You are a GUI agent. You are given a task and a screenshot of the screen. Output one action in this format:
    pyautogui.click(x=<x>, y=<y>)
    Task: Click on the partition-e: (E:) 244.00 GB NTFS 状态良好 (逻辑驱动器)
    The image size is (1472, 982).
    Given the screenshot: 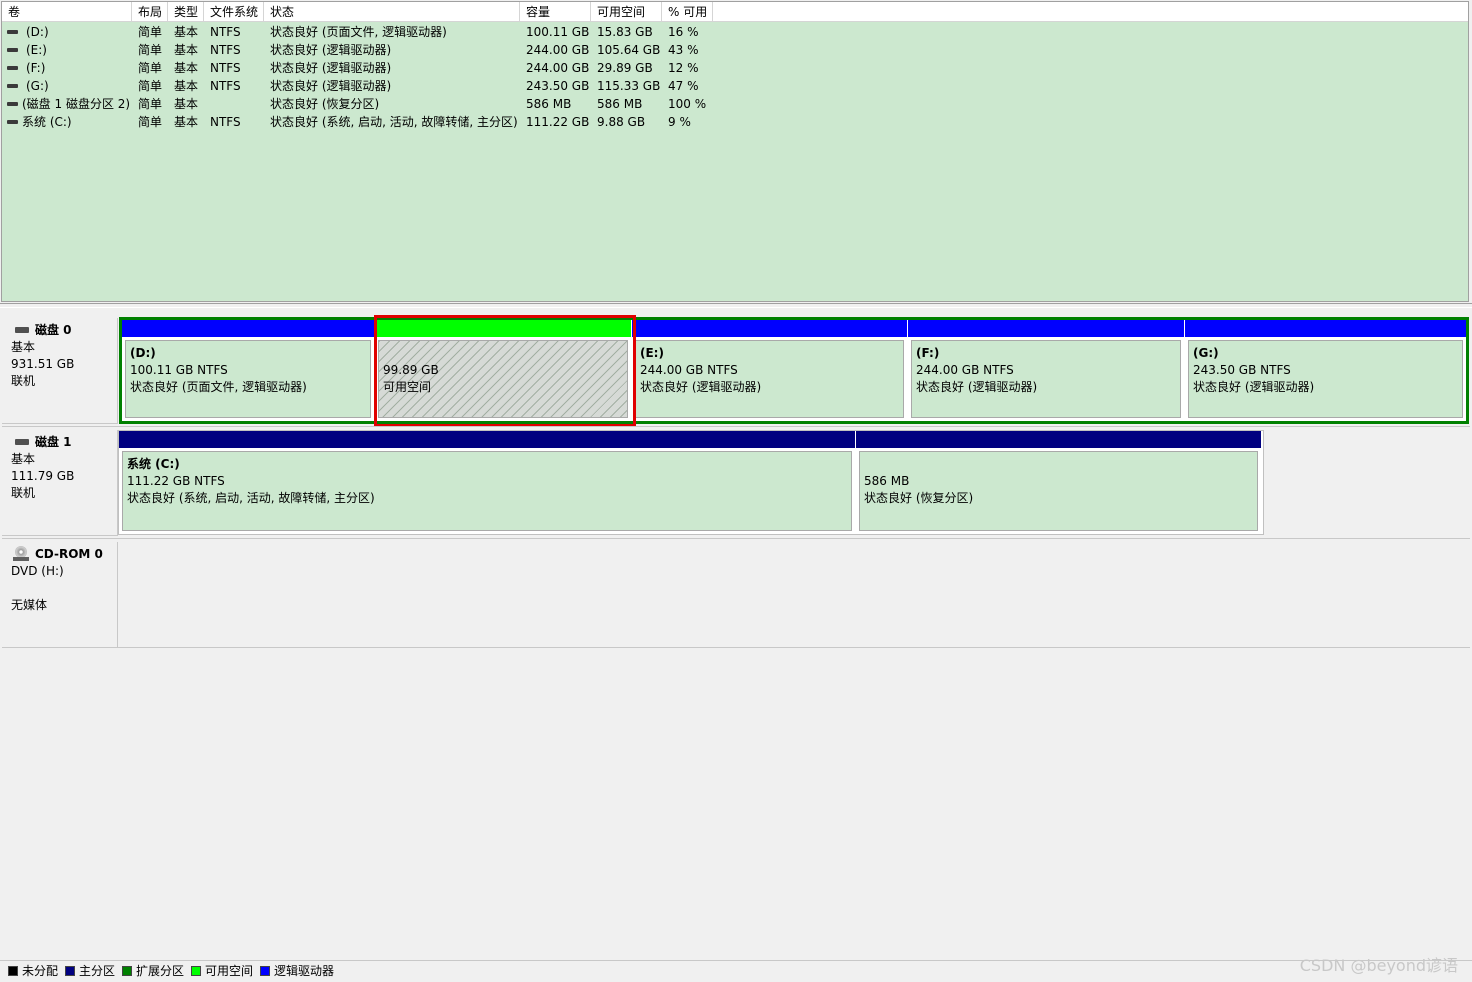 What is the action you would take?
    pyautogui.click(x=770, y=370)
    